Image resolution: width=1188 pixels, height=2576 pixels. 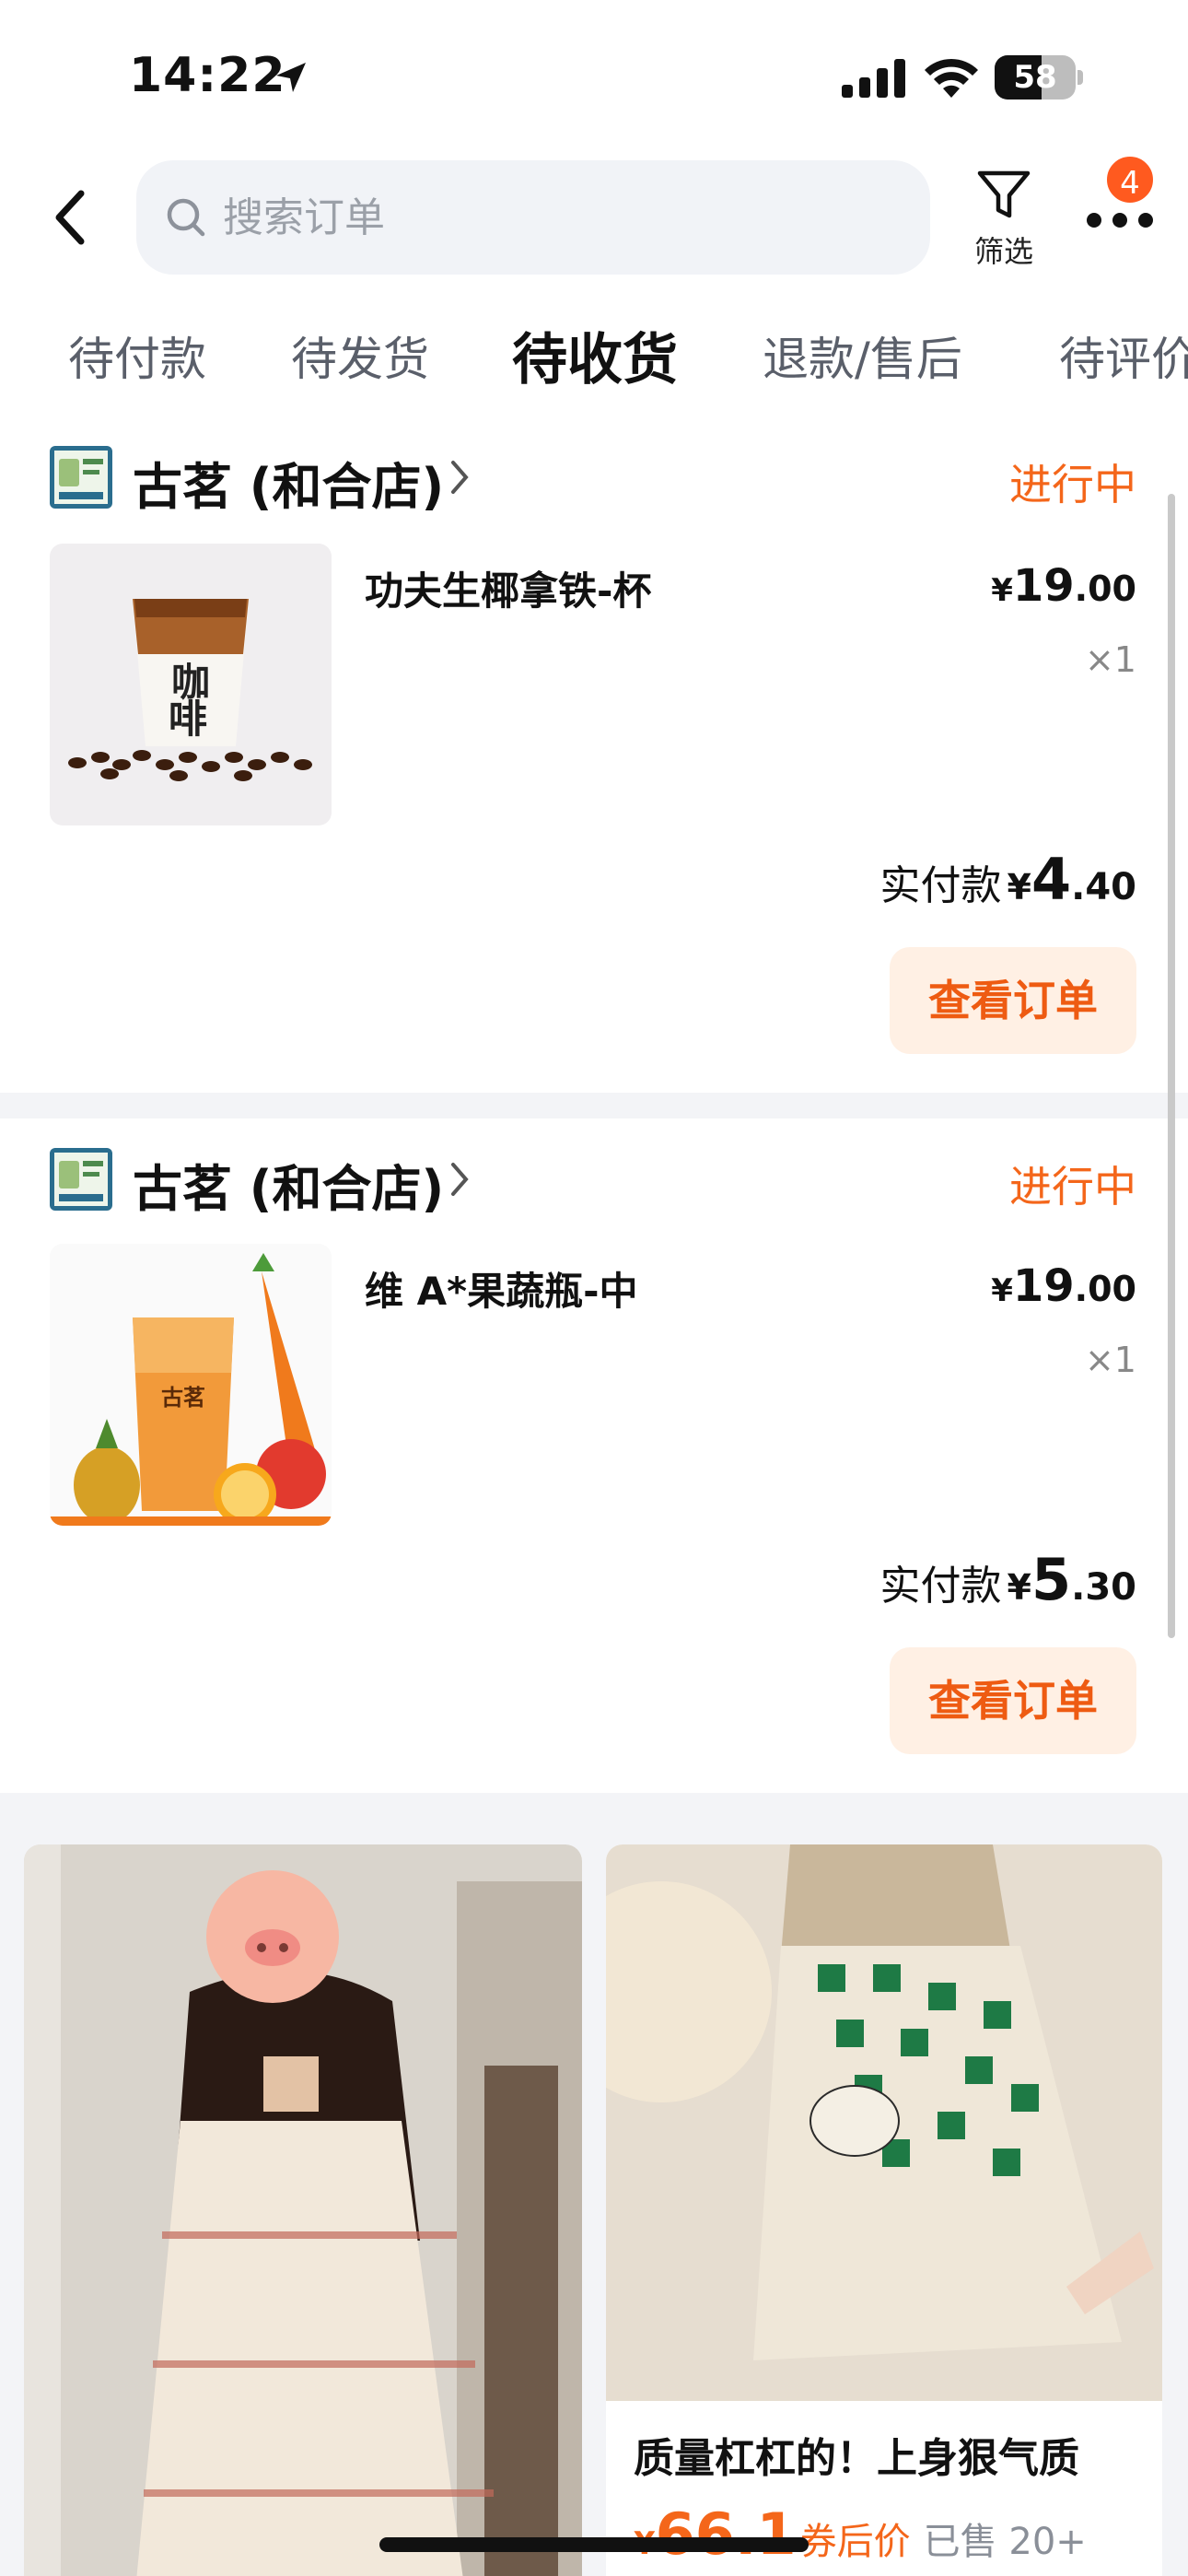 I want to click on more-dots-icon, so click(x=1120, y=220).